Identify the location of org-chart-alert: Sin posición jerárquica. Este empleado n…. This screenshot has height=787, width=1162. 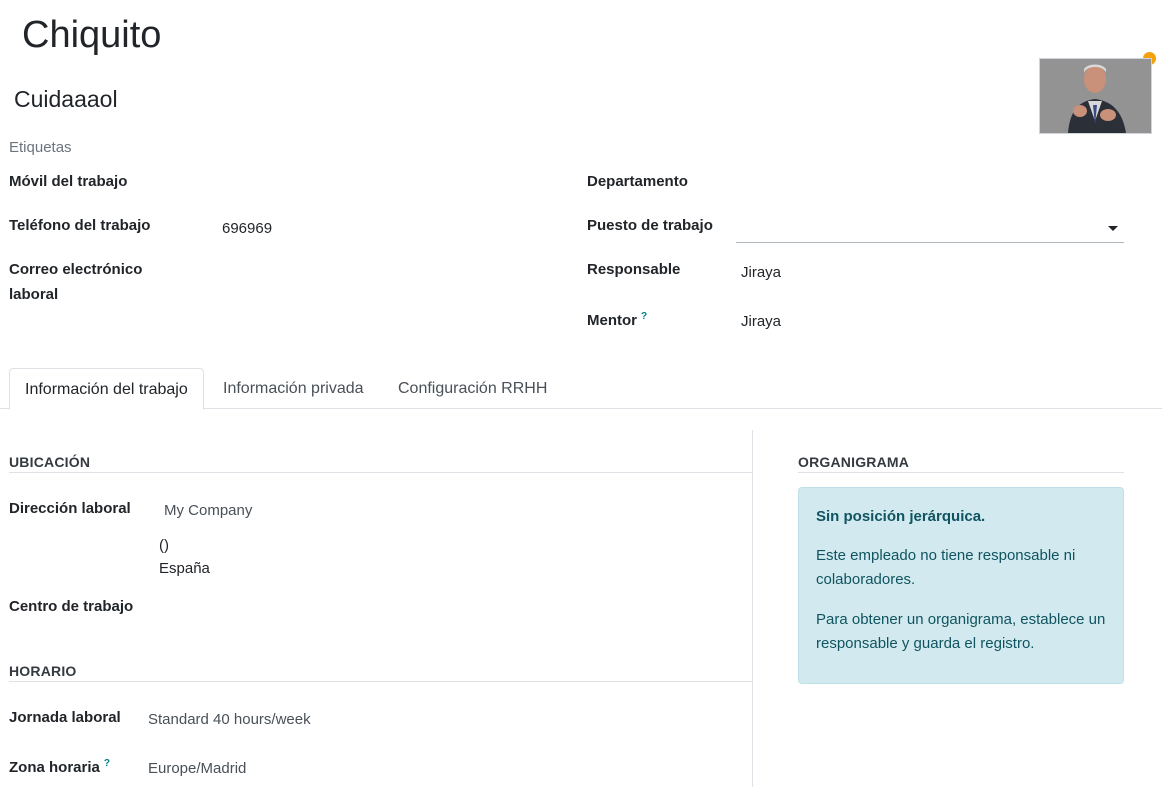
(961, 585).